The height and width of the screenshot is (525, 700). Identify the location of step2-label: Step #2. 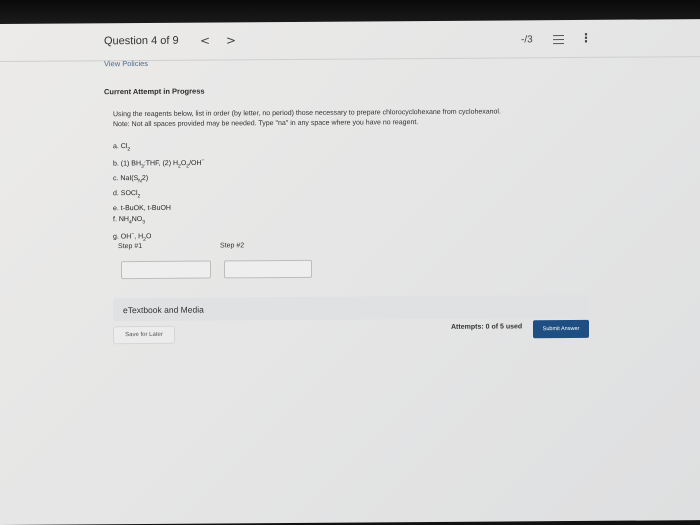
(232, 246).